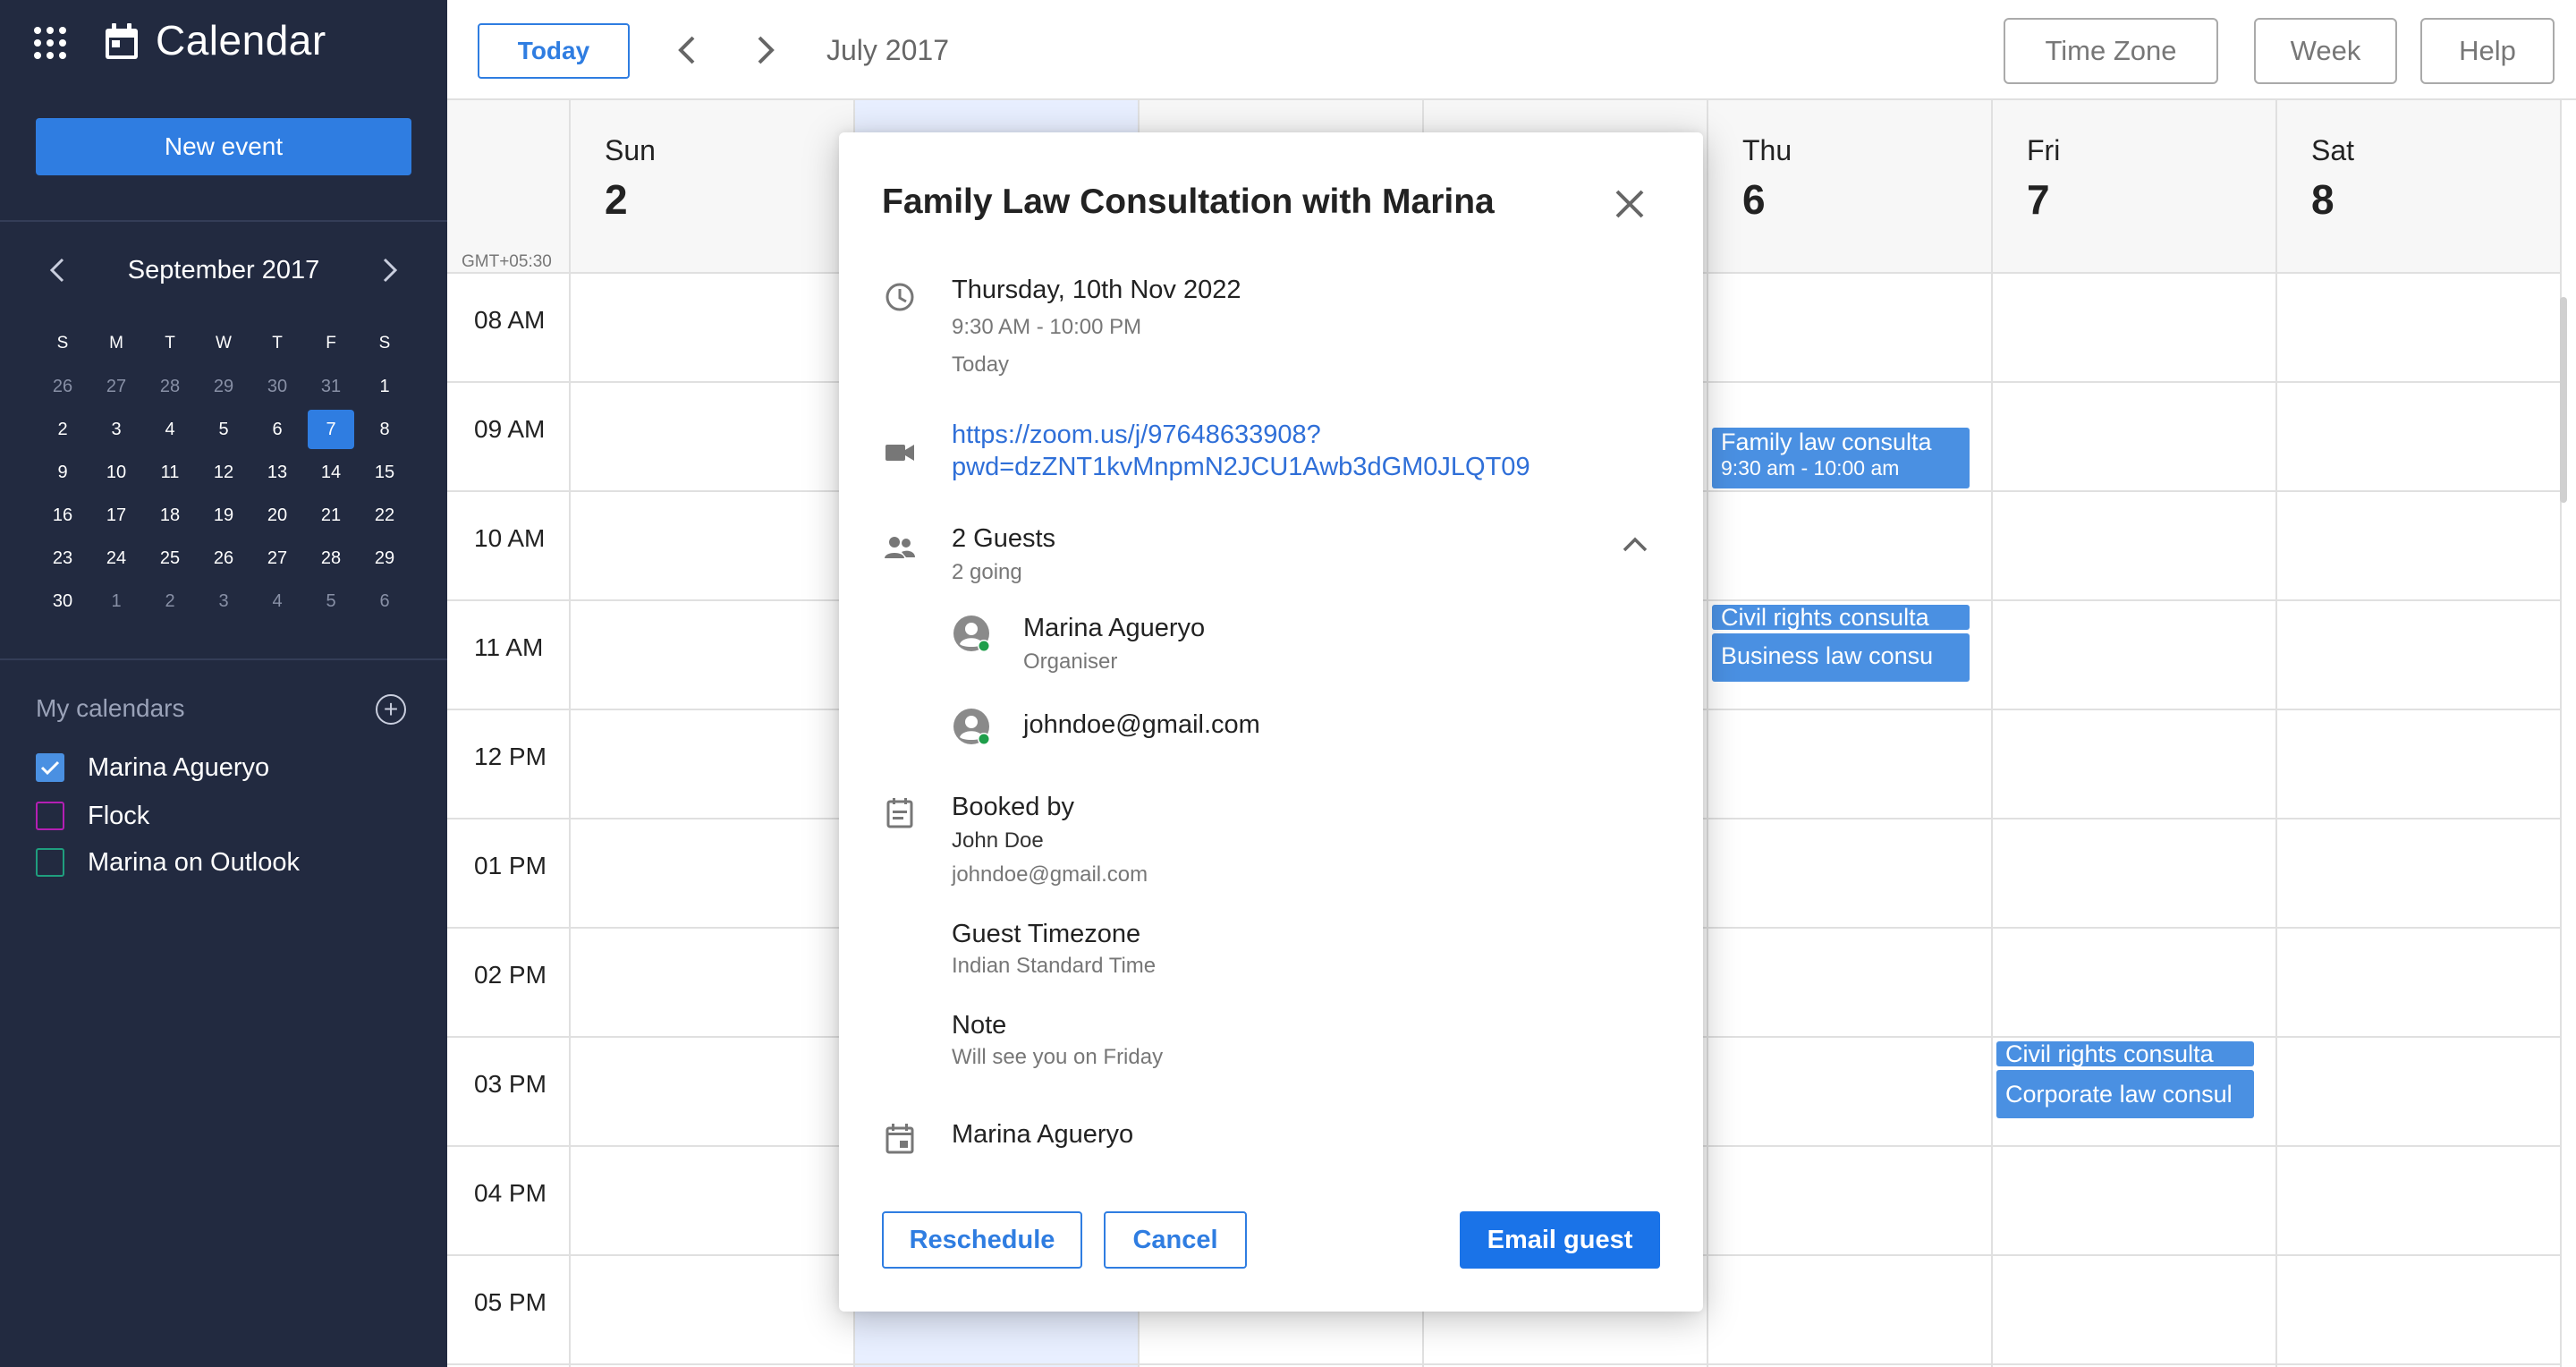 The image size is (2576, 1367). I want to click on hour-label: 11 AM, so click(509, 647).